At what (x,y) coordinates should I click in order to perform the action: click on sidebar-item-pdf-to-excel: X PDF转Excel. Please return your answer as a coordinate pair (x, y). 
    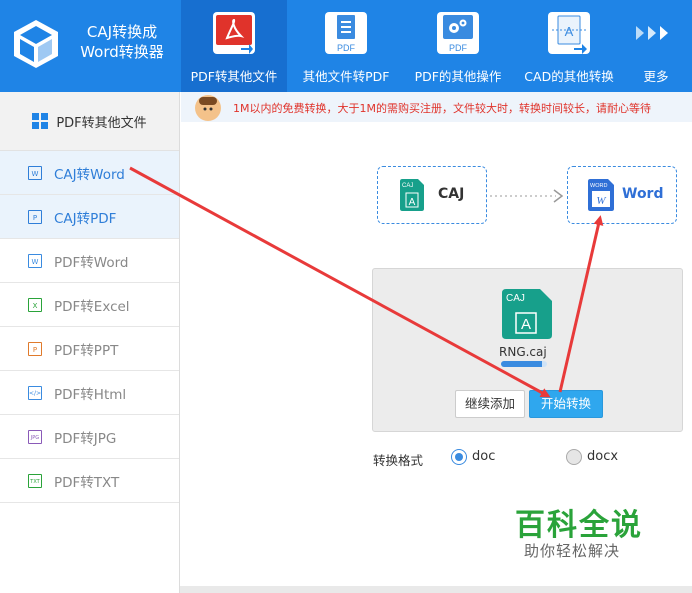
    Looking at the image, I should click on (89, 305).